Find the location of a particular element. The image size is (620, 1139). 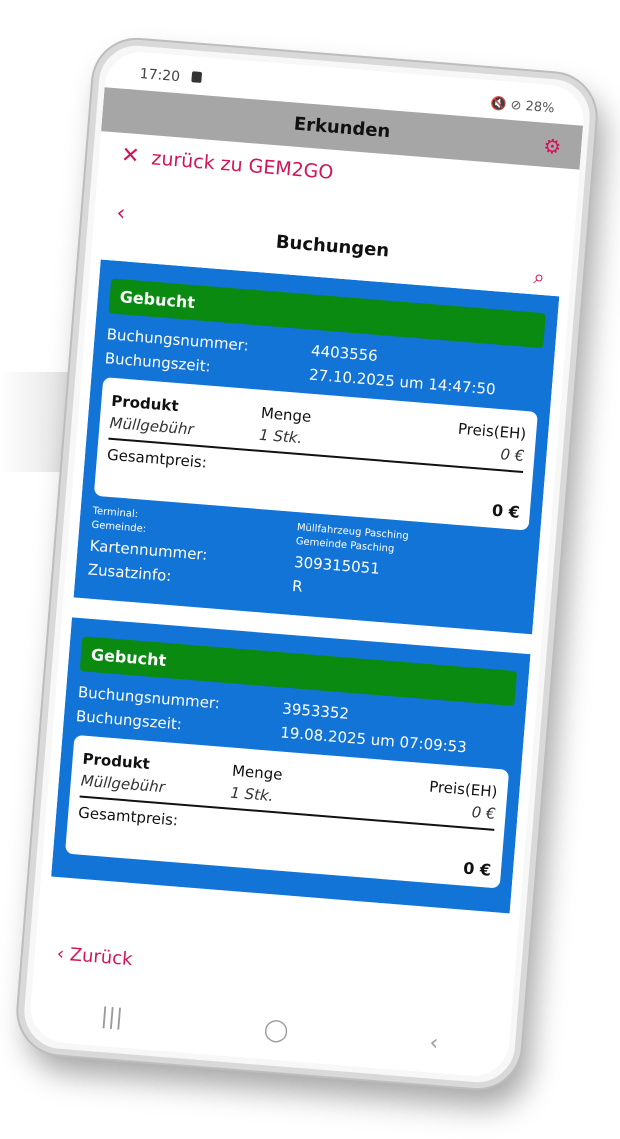

back-to-gem2go-link: ✕ zurück zu GEM2GO is located at coordinates (227, 164).